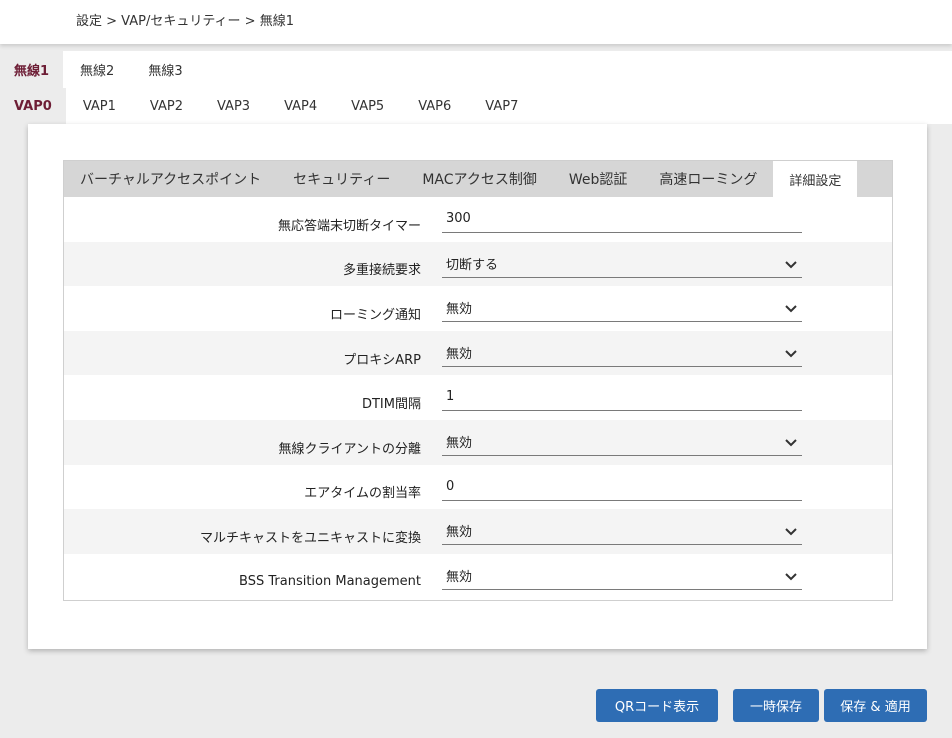 The width and height of the screenshot is (952, 738). What do you see at coordinates (33, 106) in the screenshot?
I see `tab-vap-0: VAP0` at bounding box center [33, 106].